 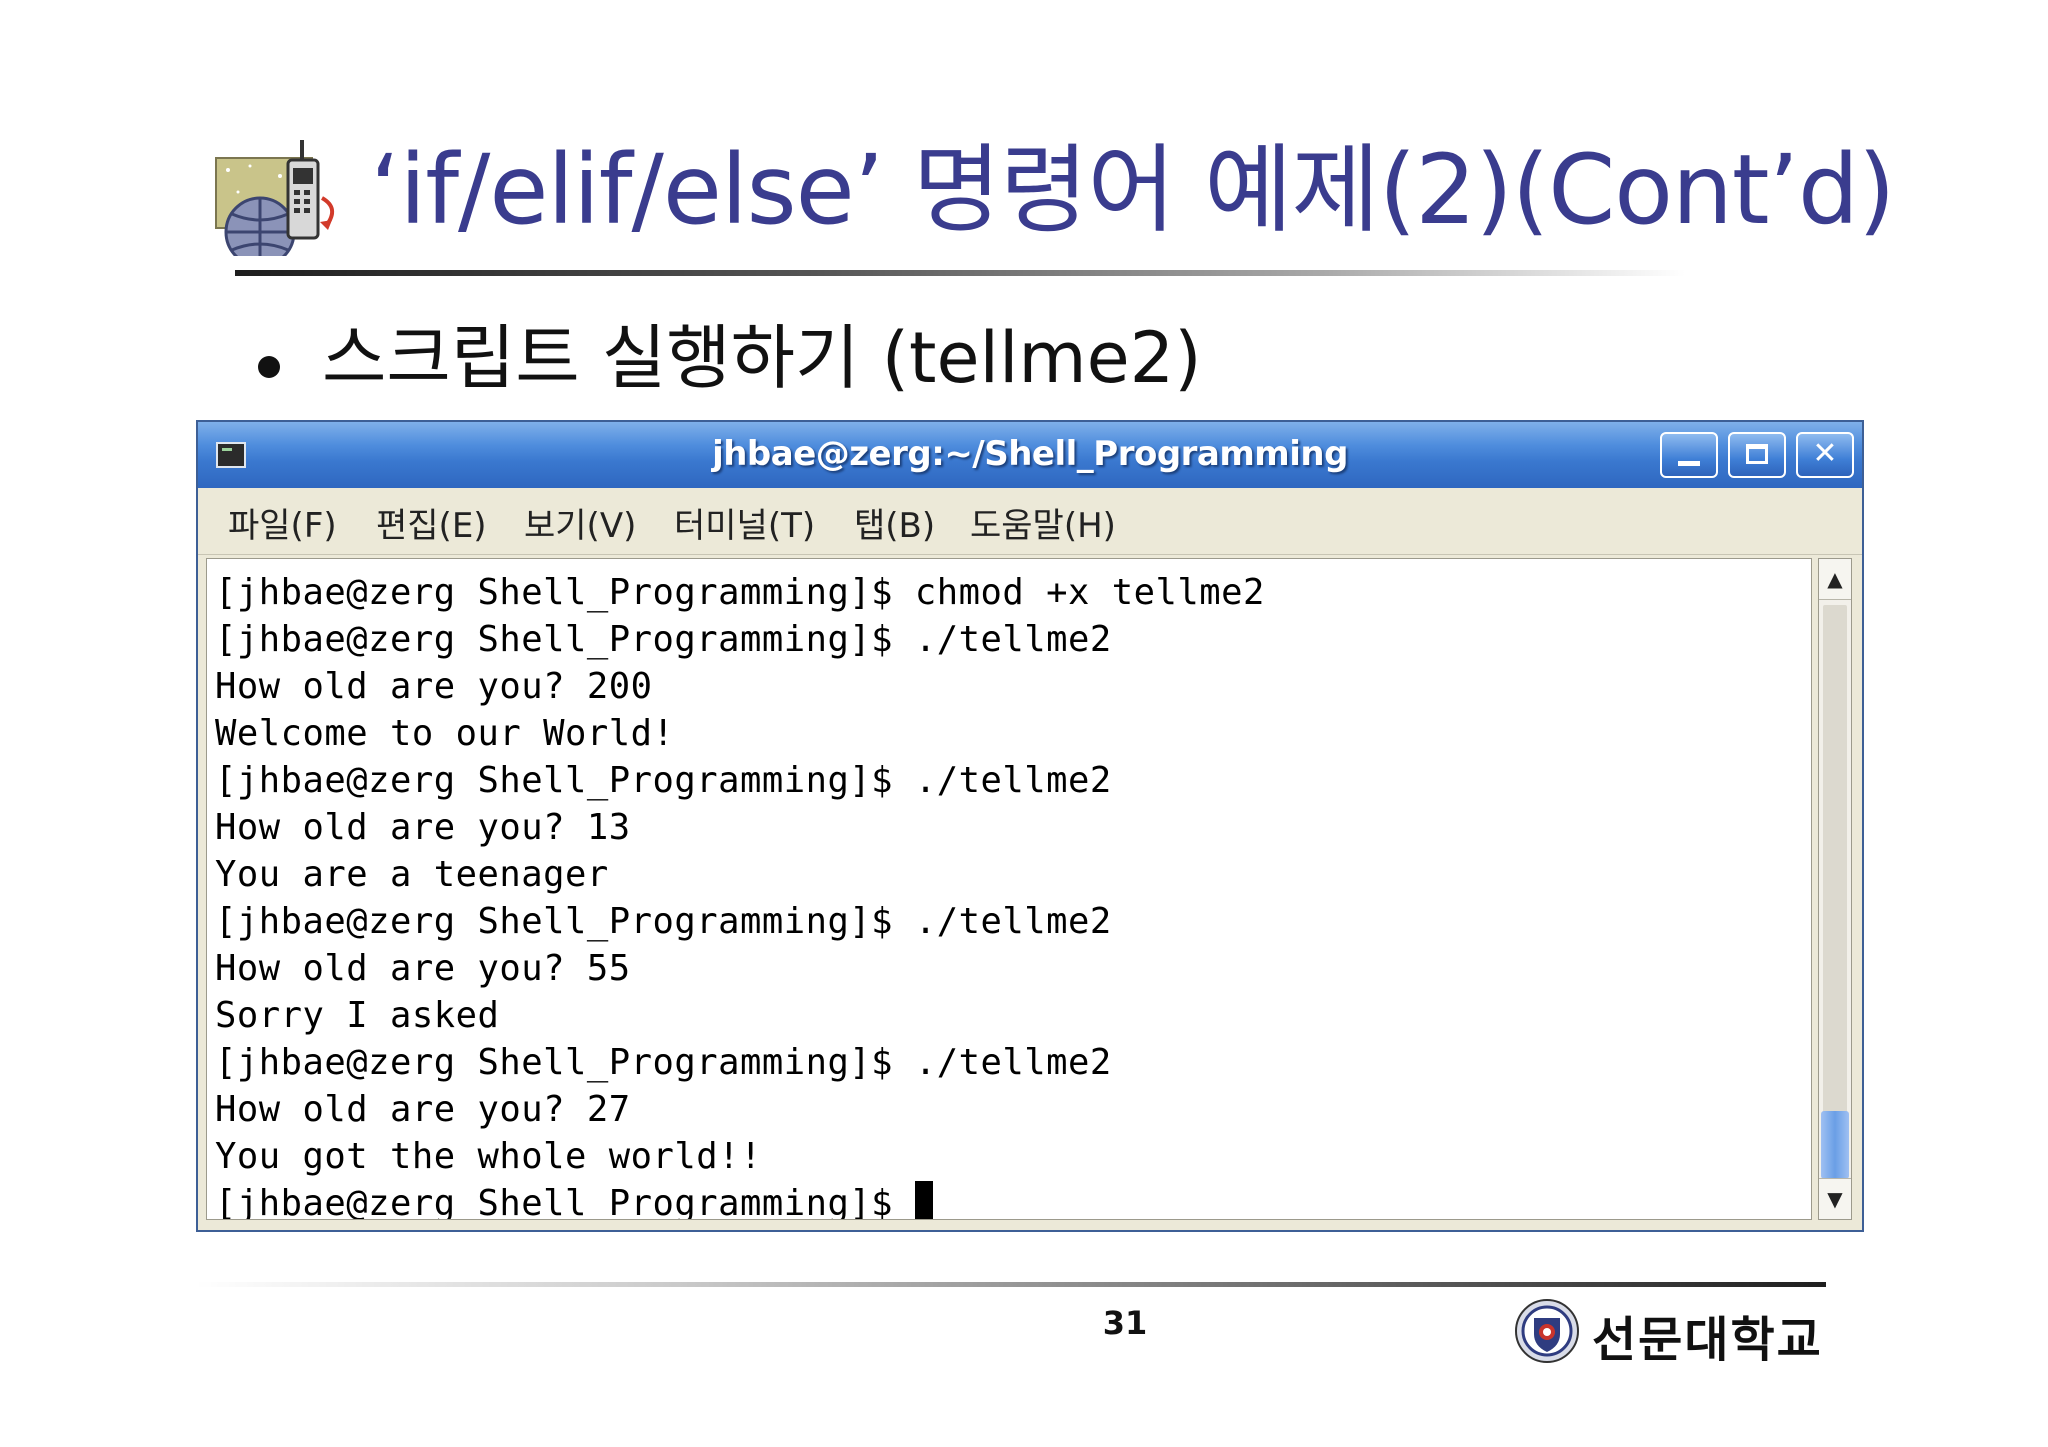 What do you see at coordinates (282, 522) in the screenshot?
I see `menu-file: 파일(F)` at bounding box center [282, 522].